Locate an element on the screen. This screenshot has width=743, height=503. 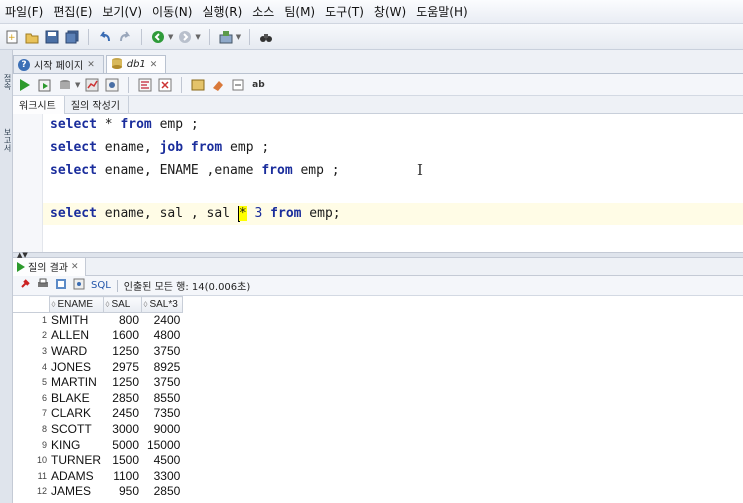
connections-side-tab: 접속 is located at coordinates (6, 82).